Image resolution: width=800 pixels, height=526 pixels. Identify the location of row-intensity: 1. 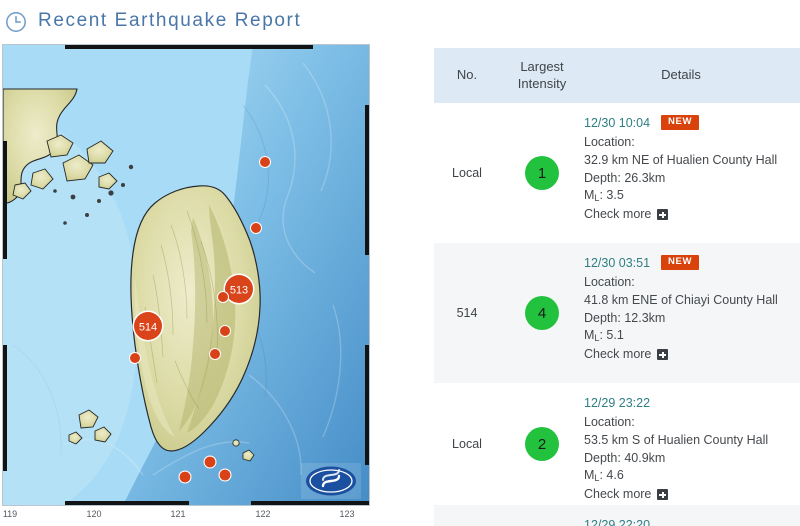
(542, 173).